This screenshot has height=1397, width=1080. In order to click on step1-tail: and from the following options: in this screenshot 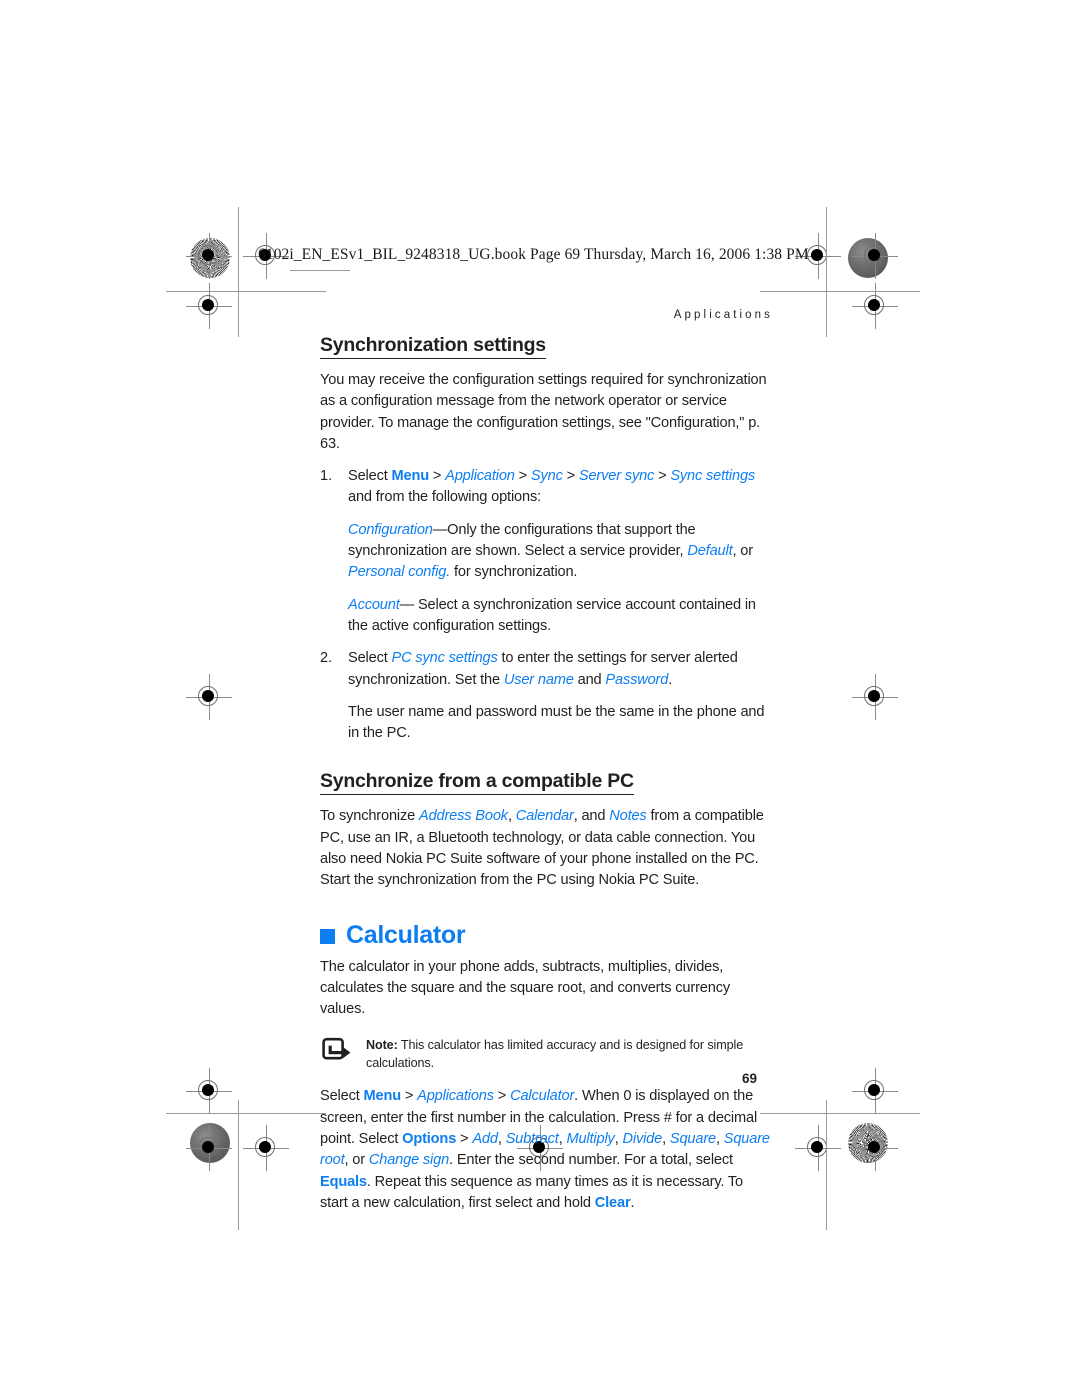, I will do `click(444, 497)`.